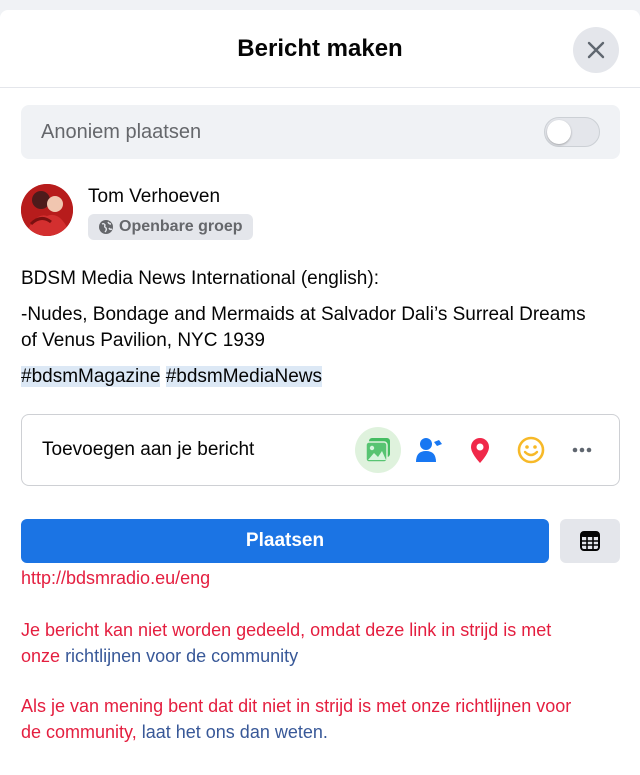  Describe the element at coordinates (320, 450) in the screenshot. I see `add-to-post-box: Toevoegen aan je bericht` at that location.